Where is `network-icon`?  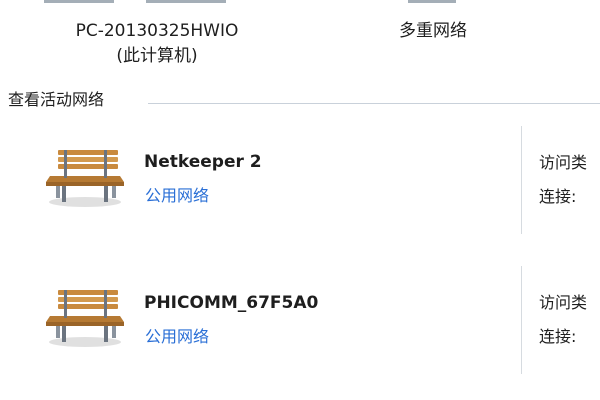
network-icon is located at coordinates (432, 1).